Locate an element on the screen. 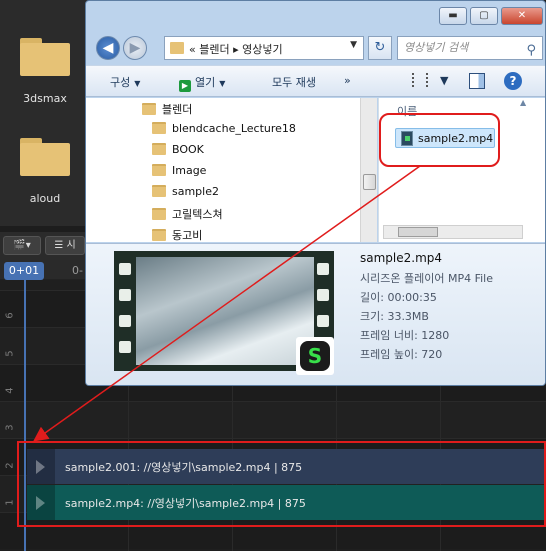 The width and height of the screenshot is (546, 551). tree-item-folder: Image is located at coordinates (179, 170).